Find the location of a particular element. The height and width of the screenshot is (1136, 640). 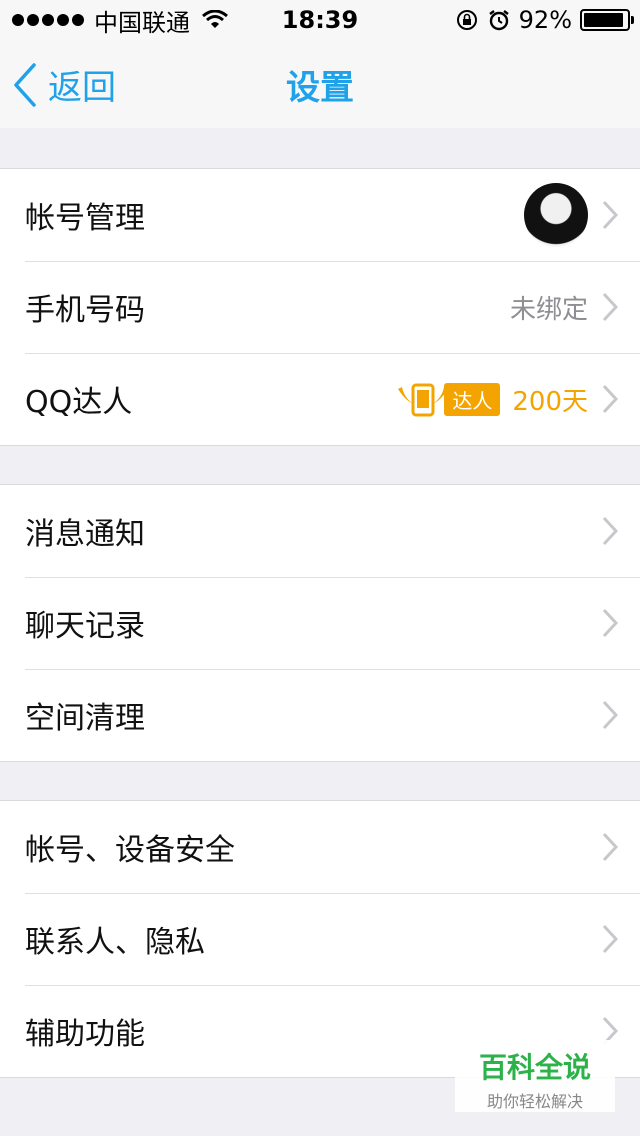

expert-badge: 达人 200天 is located at coordinates (492, 399).